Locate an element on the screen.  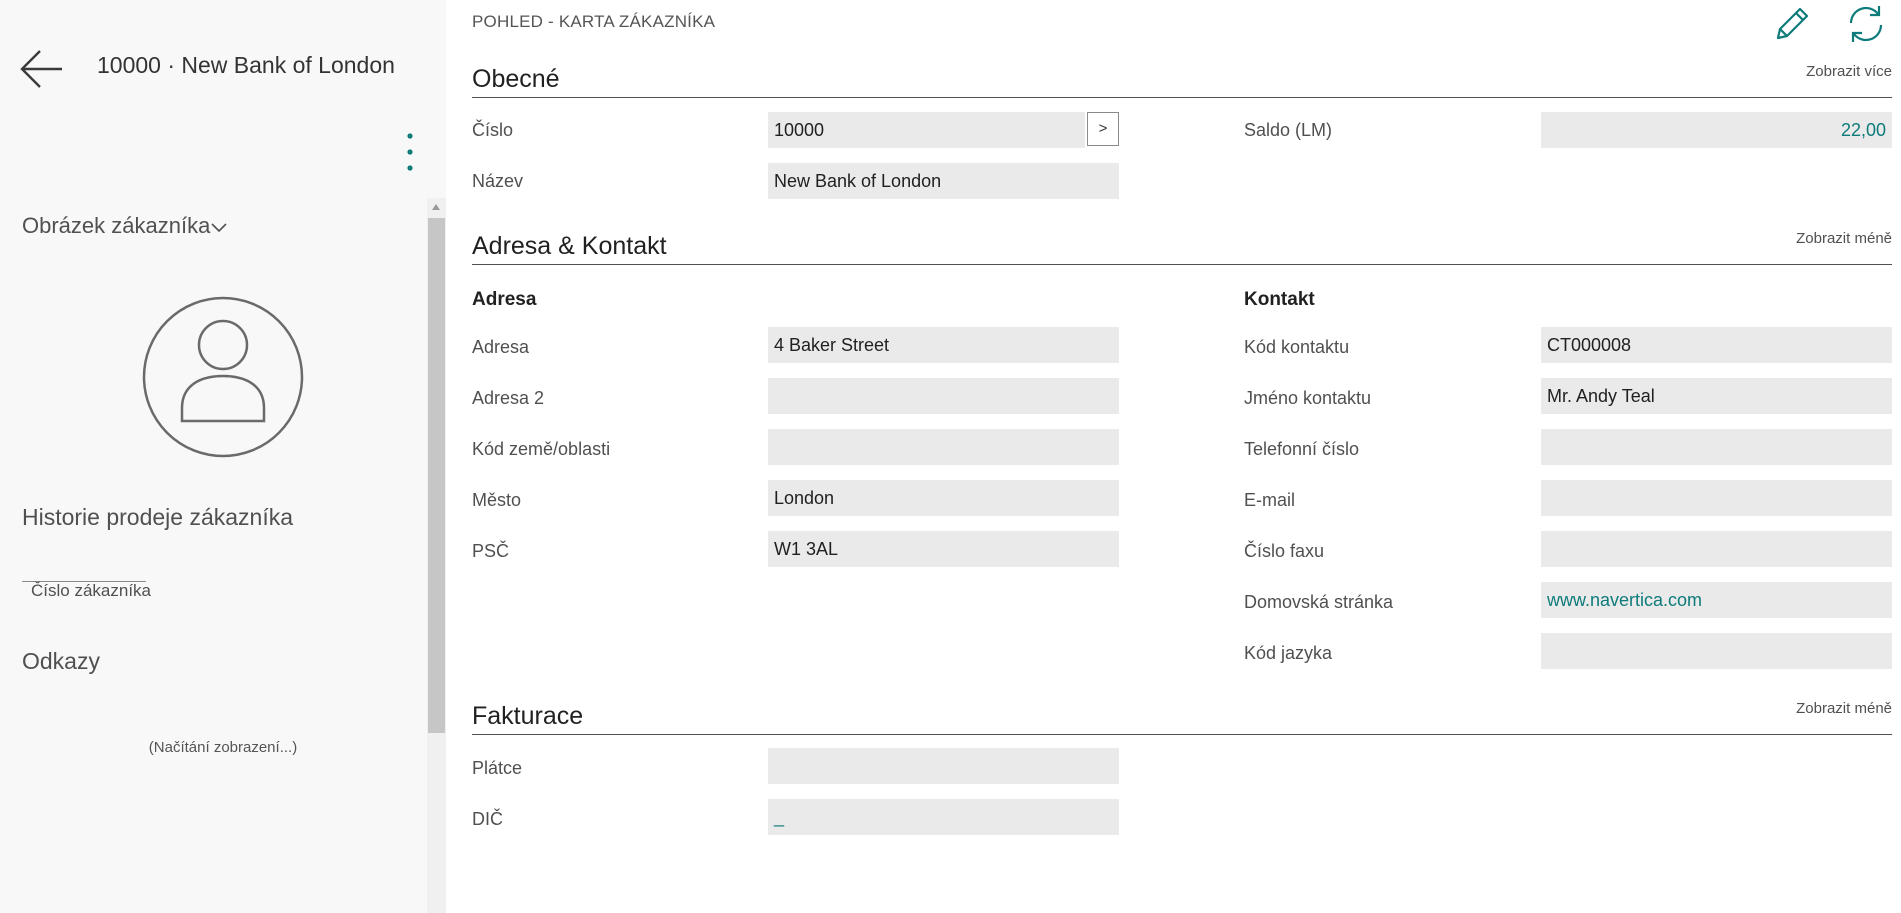
refresh-button is located at coordinates (1866, 26).